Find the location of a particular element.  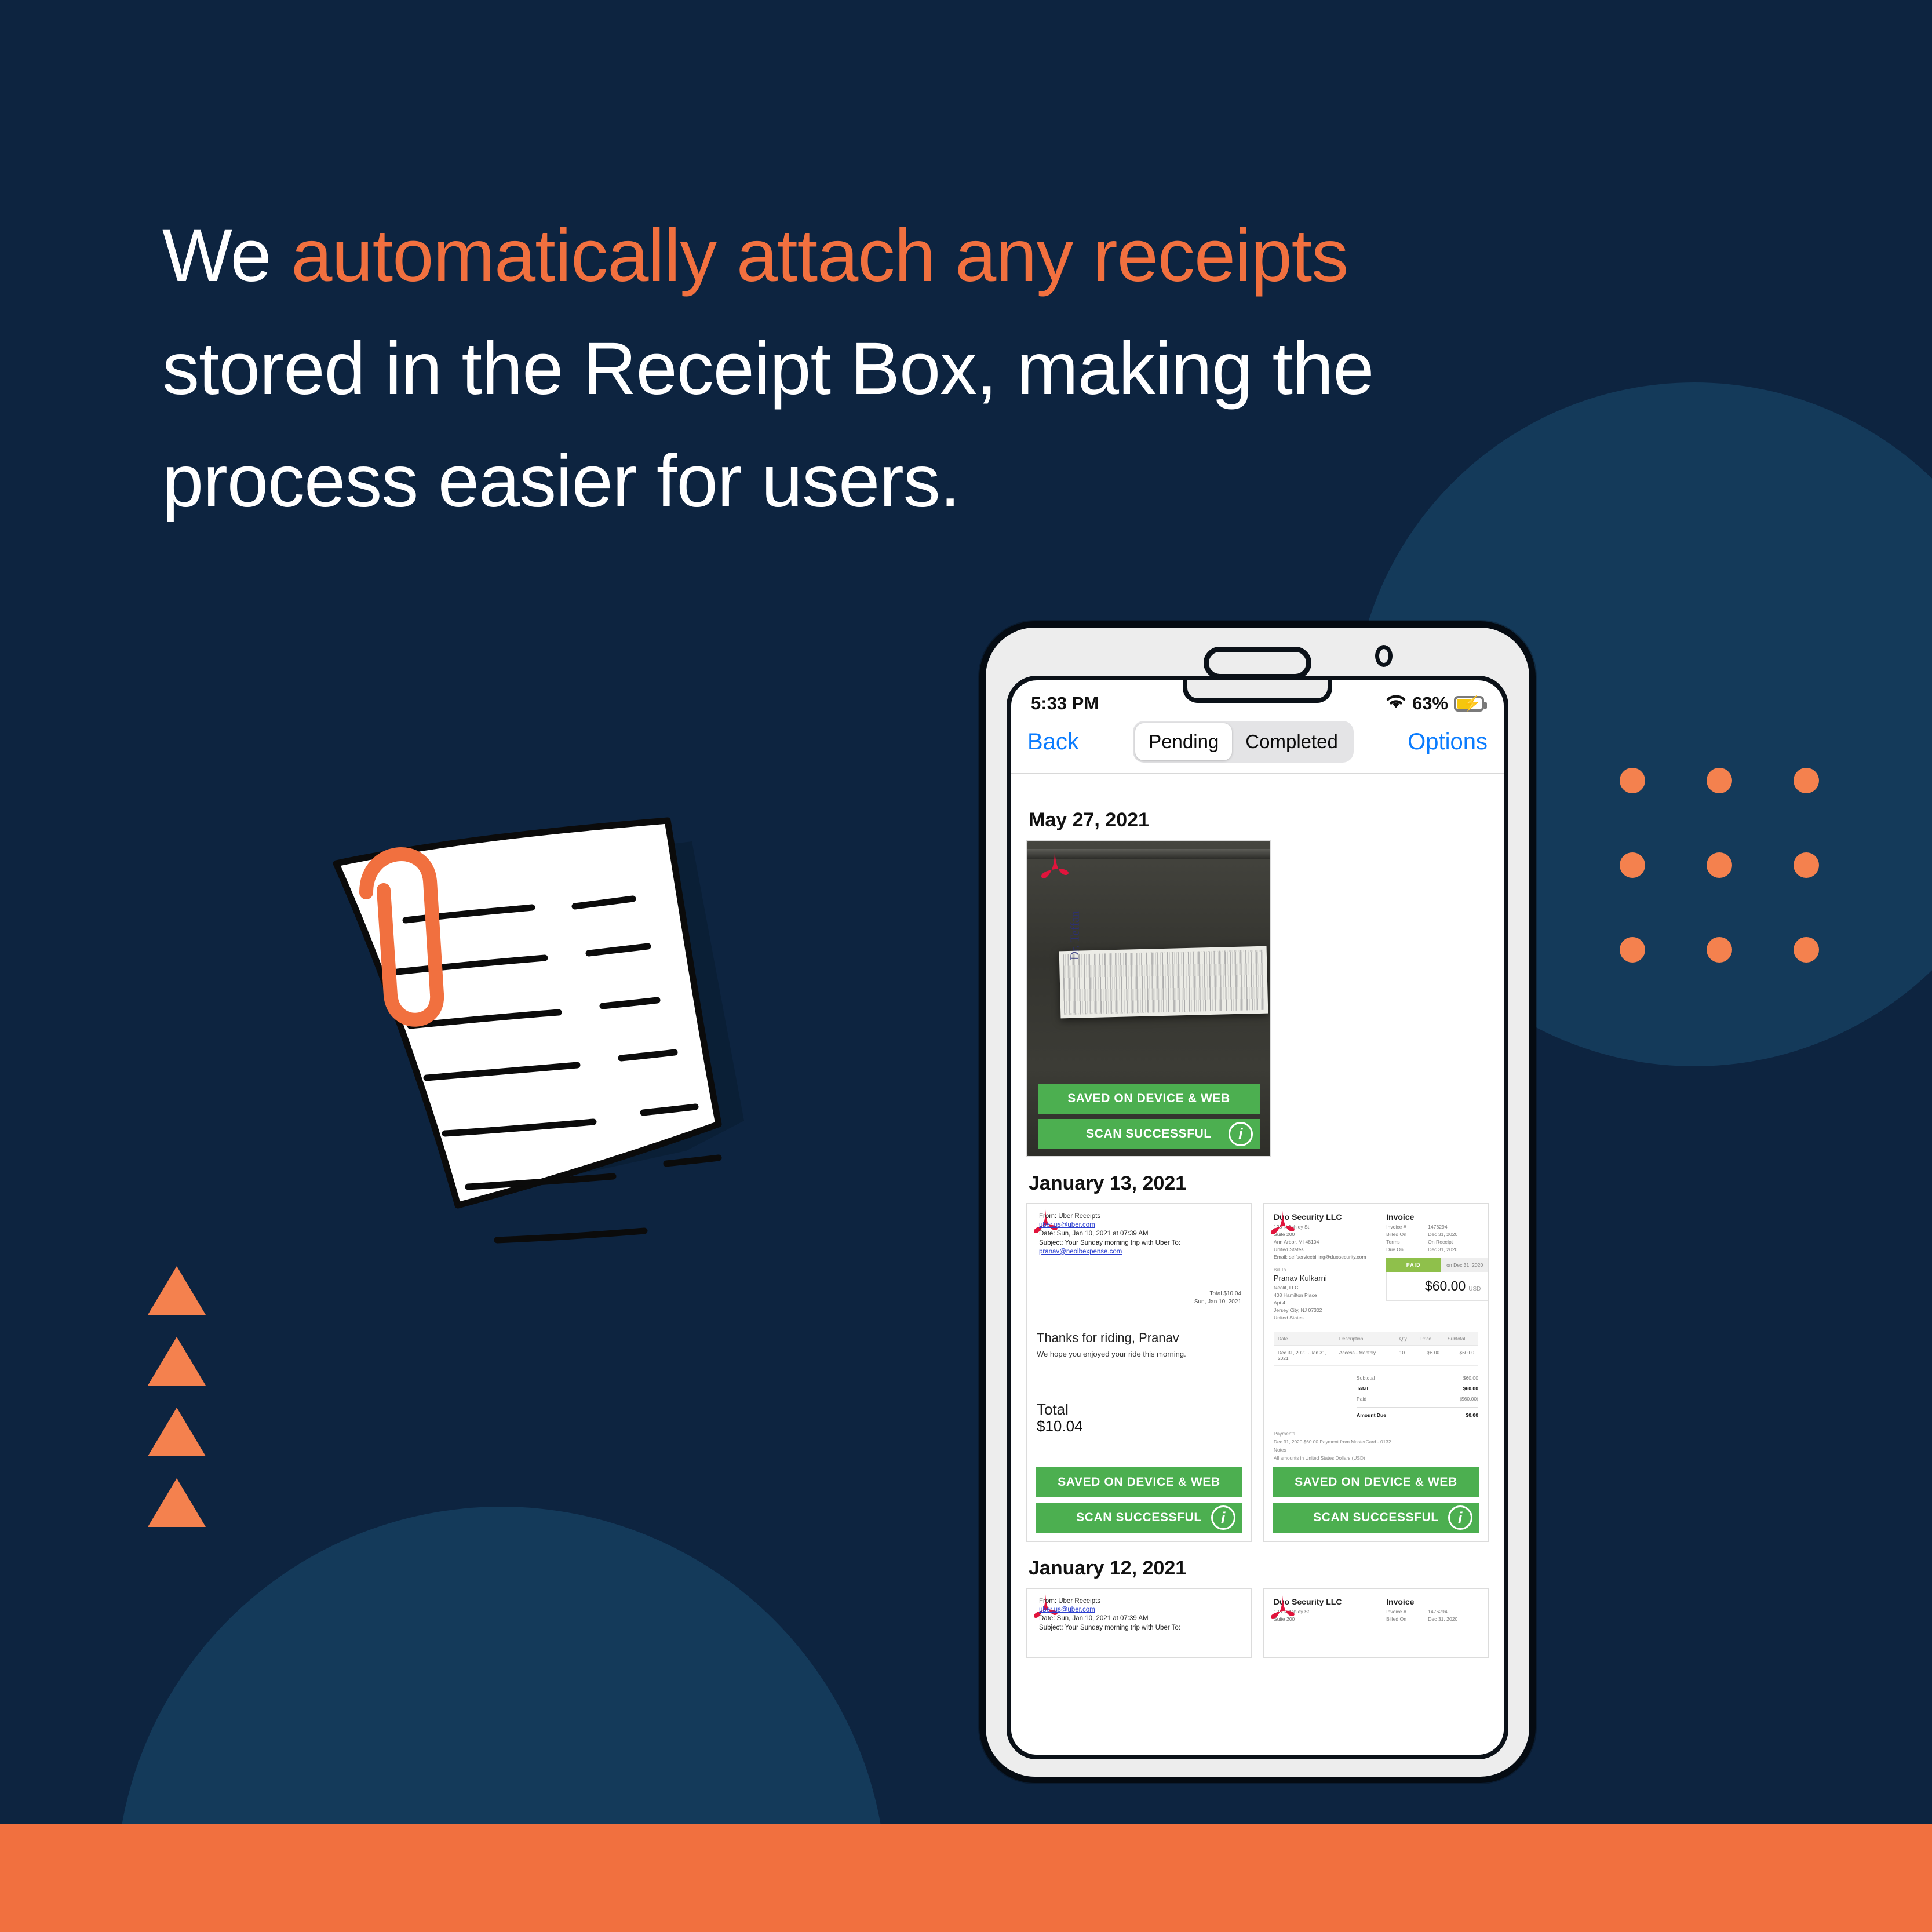

meta-label-2: Terms is located at coordinates (1393, 1242).